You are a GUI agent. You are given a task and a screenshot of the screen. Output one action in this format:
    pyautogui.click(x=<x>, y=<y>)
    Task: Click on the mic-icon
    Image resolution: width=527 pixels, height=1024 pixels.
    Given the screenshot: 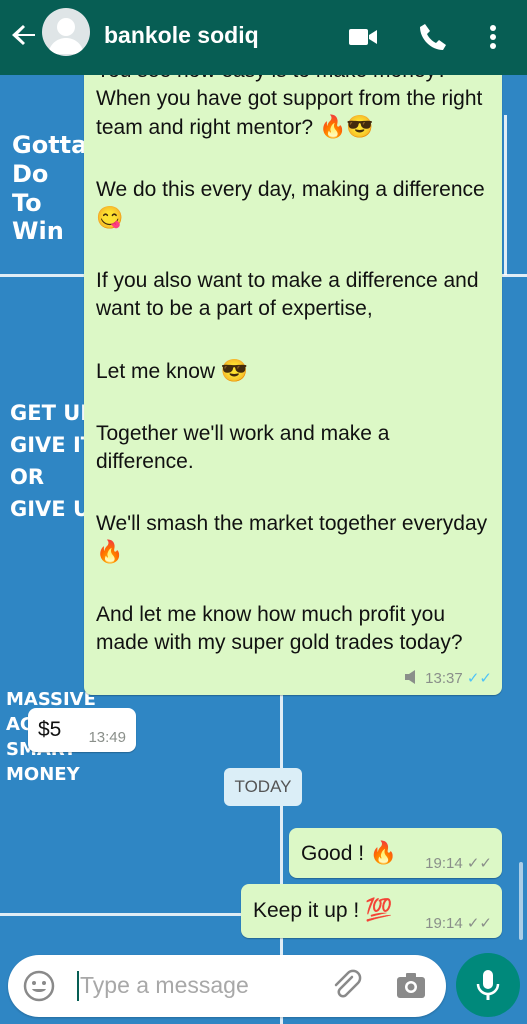 What is the action you would take?
    pyautogui.click(x=488, y=987)
    